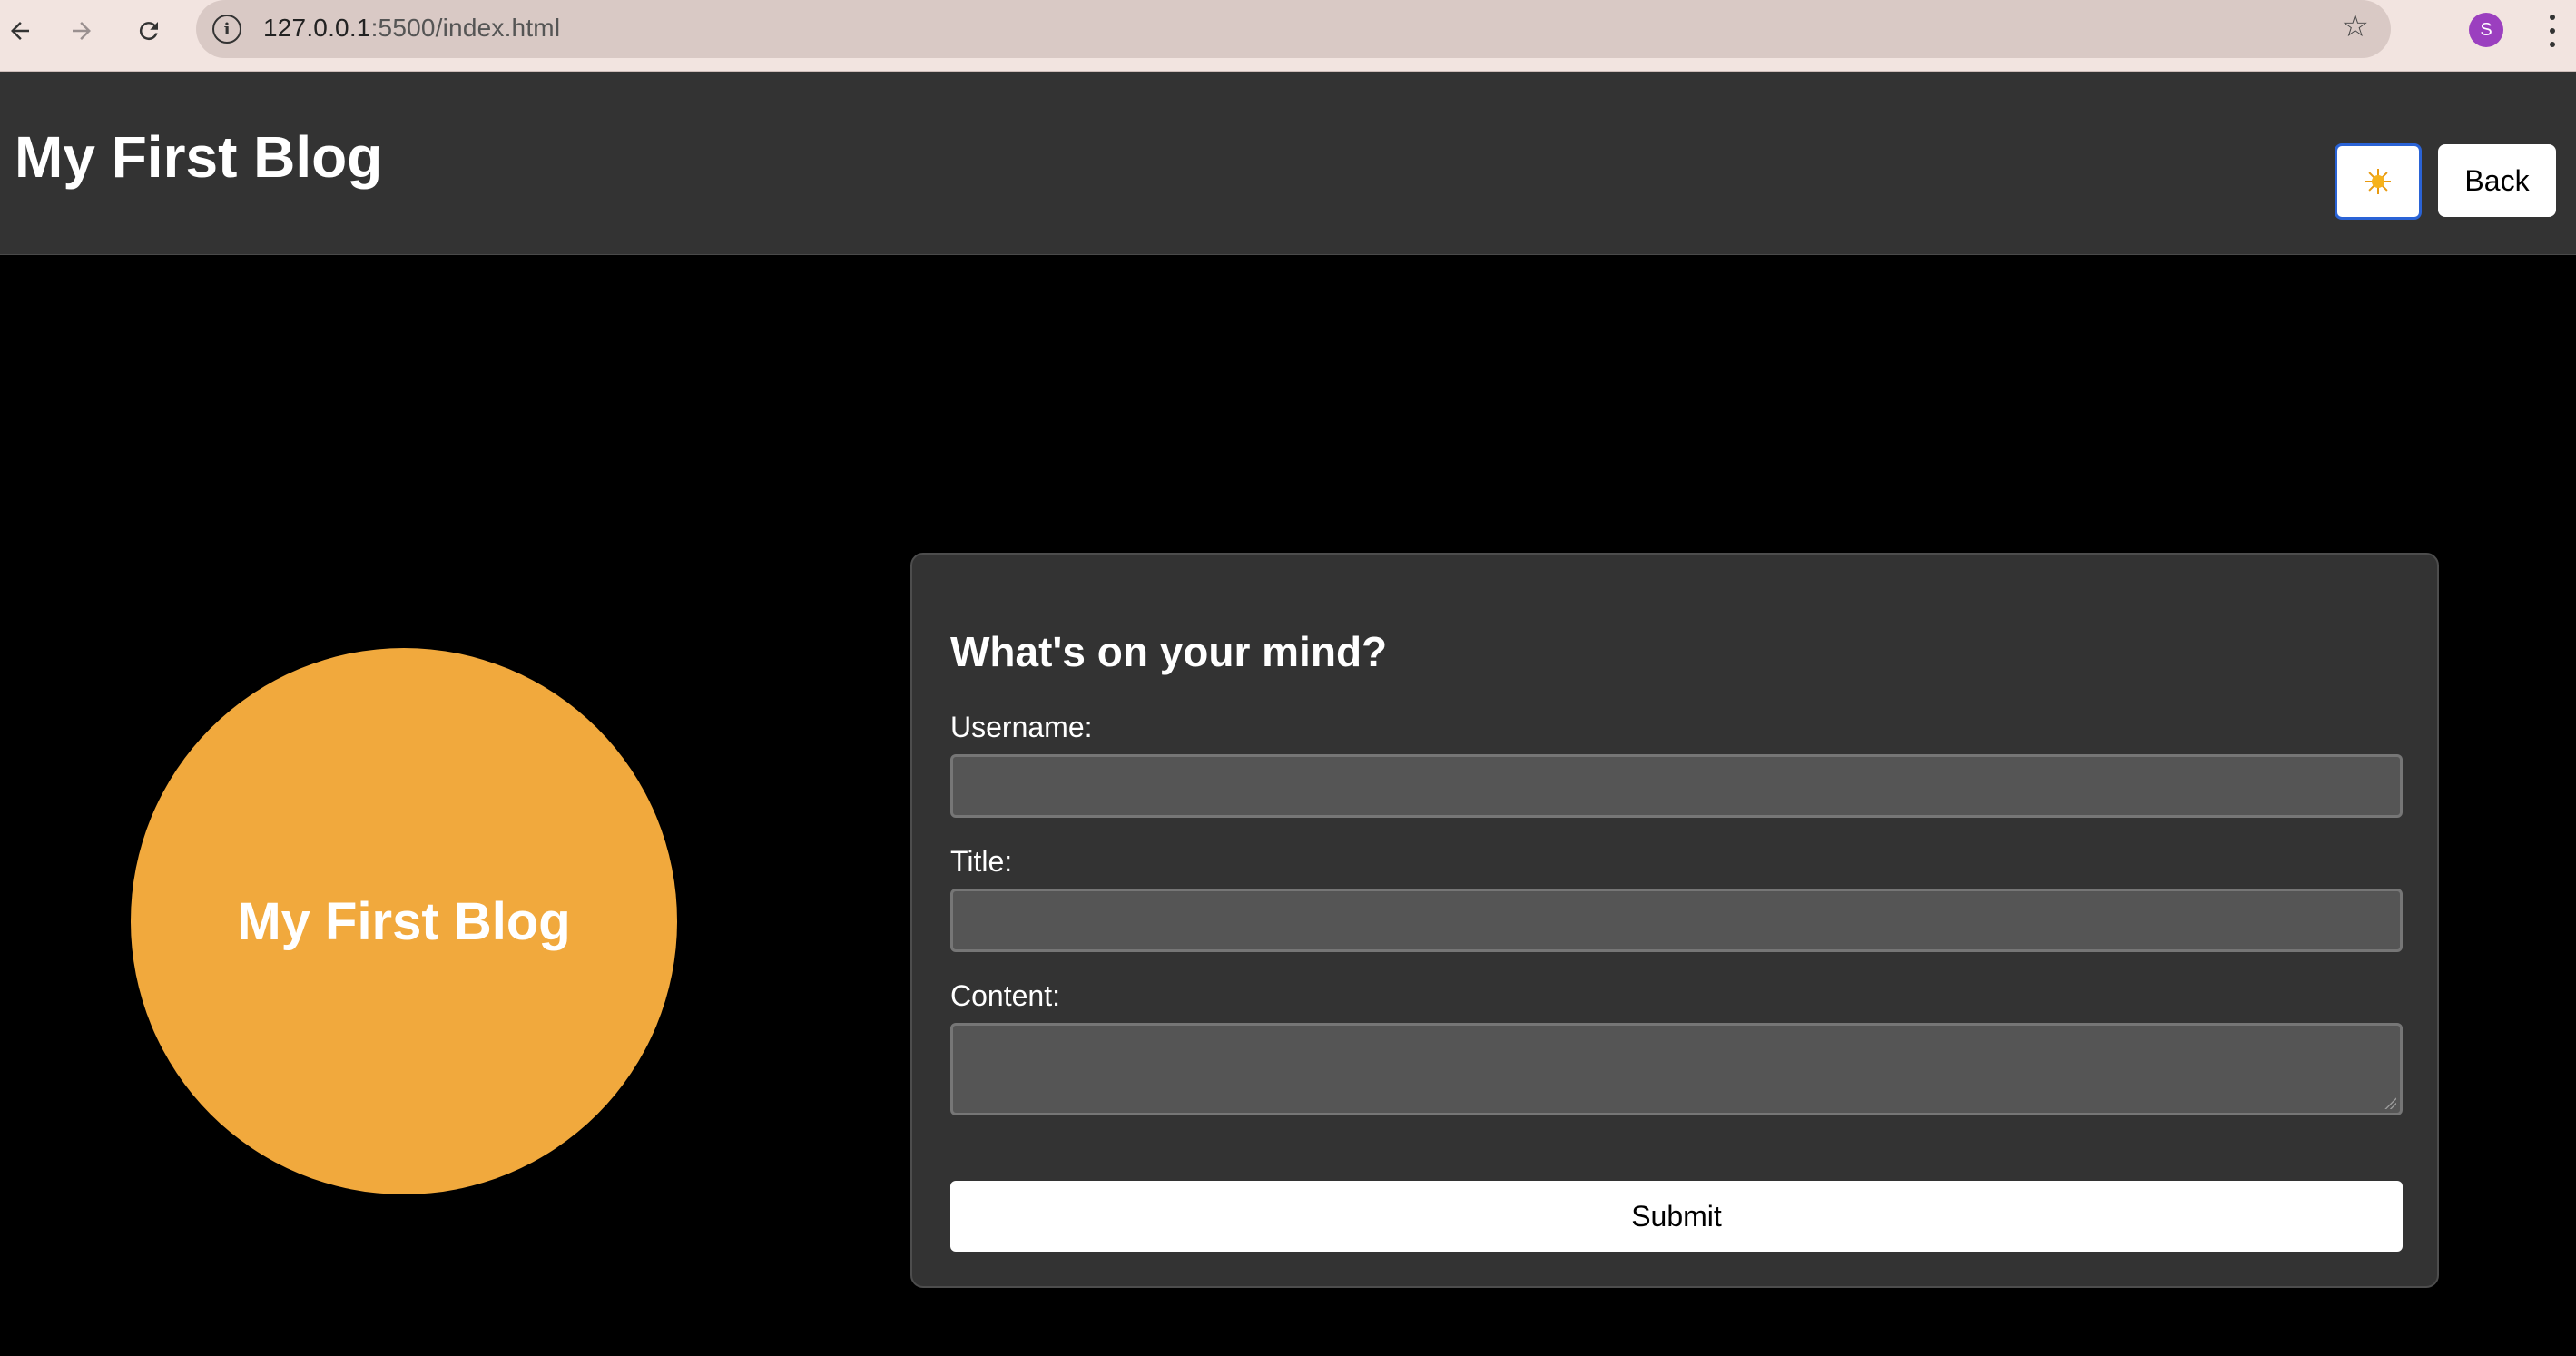 The image size is (2576, 1356). I want to click on url-text: 127.0.0.1:5500/index.html, so click(411, 28).